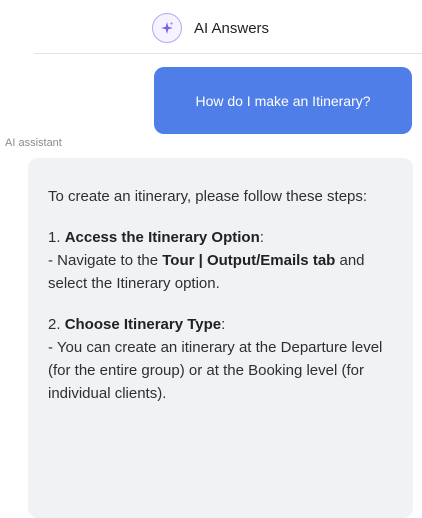 This screenshot has height=518, width=422. What do you see at coordinates (162, 237) in the screenshot?
I see `step-1-title: Access the Itinerary Option` at bounding box center [162, 237].